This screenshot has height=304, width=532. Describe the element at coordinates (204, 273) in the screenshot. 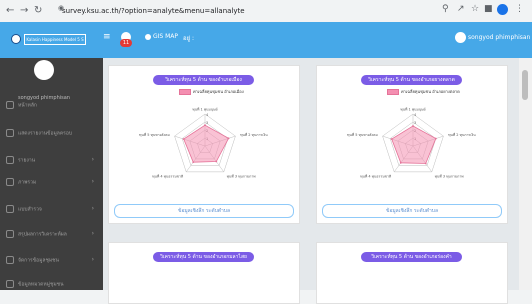

I see `analysis-card: วิเคราะห์ทุน 5 ด้าน ของอำเภอกมลาไสย` at that location.